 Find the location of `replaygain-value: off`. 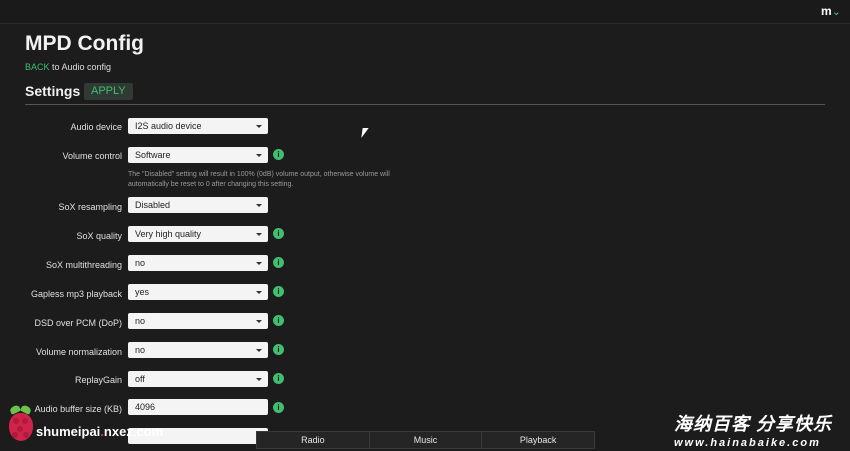

replaygain-value: off is located at coordinates (140, 379).